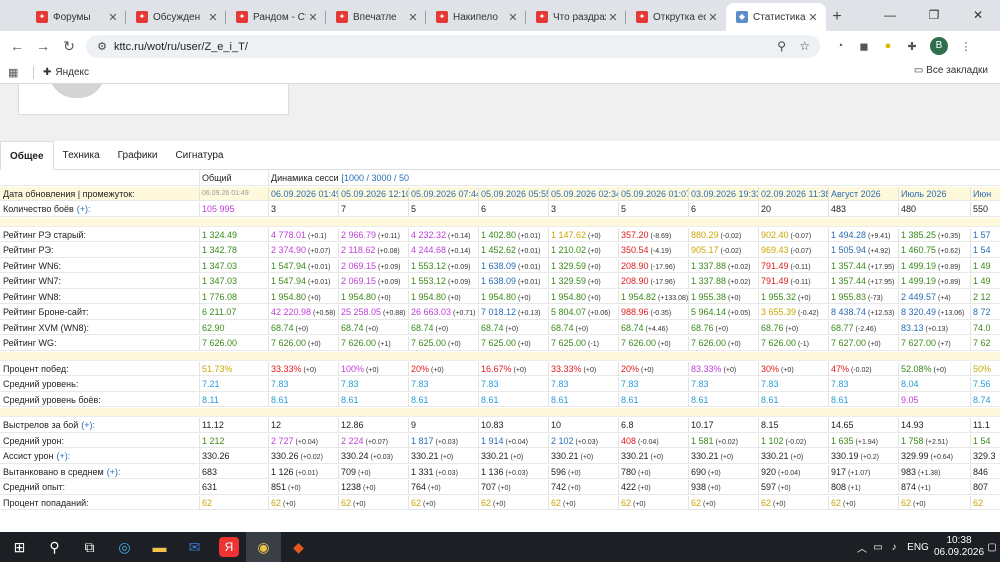 This screenshot has width=1000, height=562. I want to click on menu-dots-icon: ⋮, so click(966, 46).